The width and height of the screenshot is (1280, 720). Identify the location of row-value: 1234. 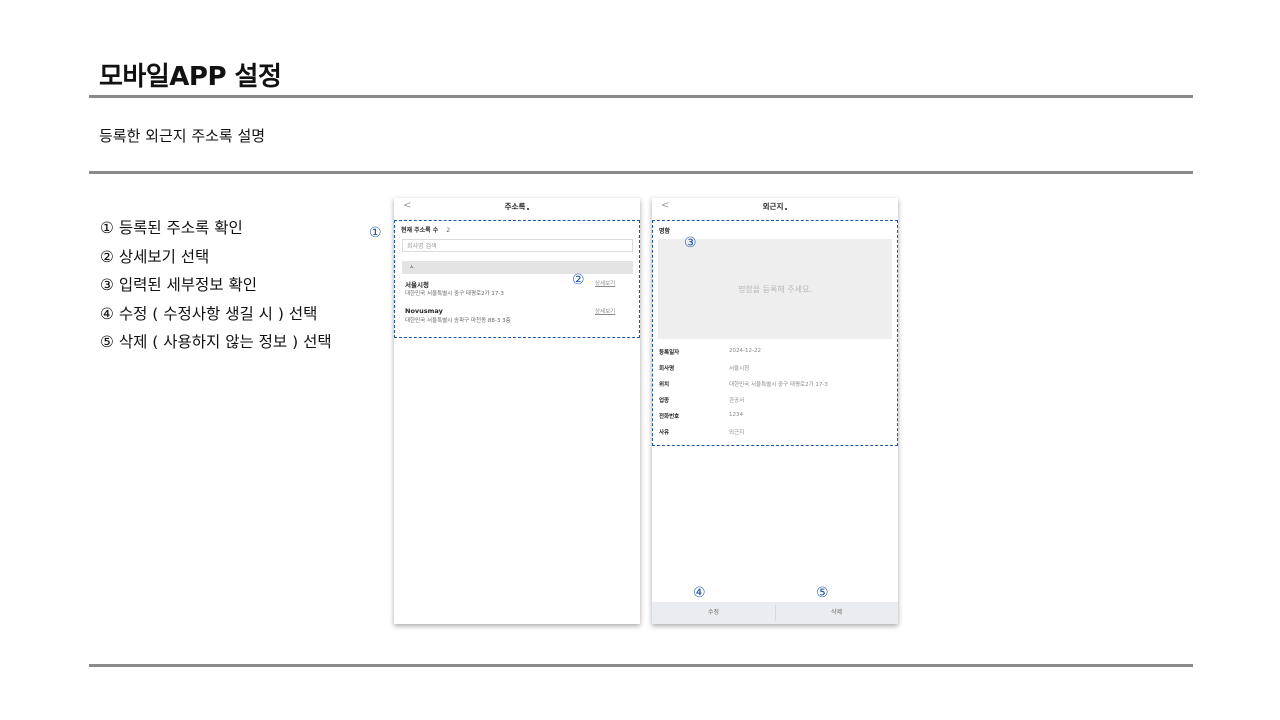
(736, 415).